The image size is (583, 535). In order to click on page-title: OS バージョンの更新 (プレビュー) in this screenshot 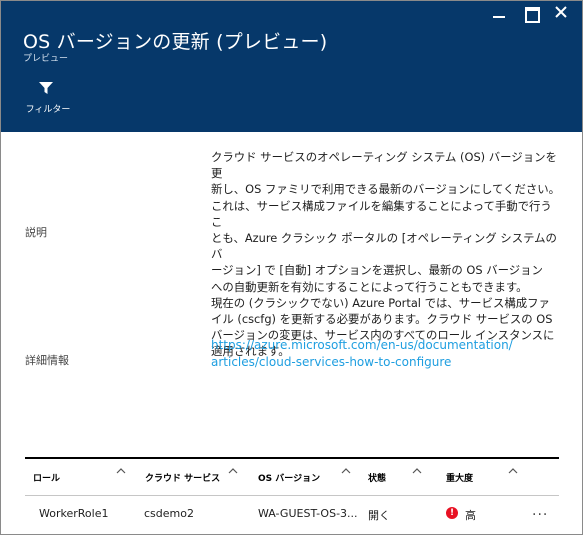, I will do `click(175, 42)`.